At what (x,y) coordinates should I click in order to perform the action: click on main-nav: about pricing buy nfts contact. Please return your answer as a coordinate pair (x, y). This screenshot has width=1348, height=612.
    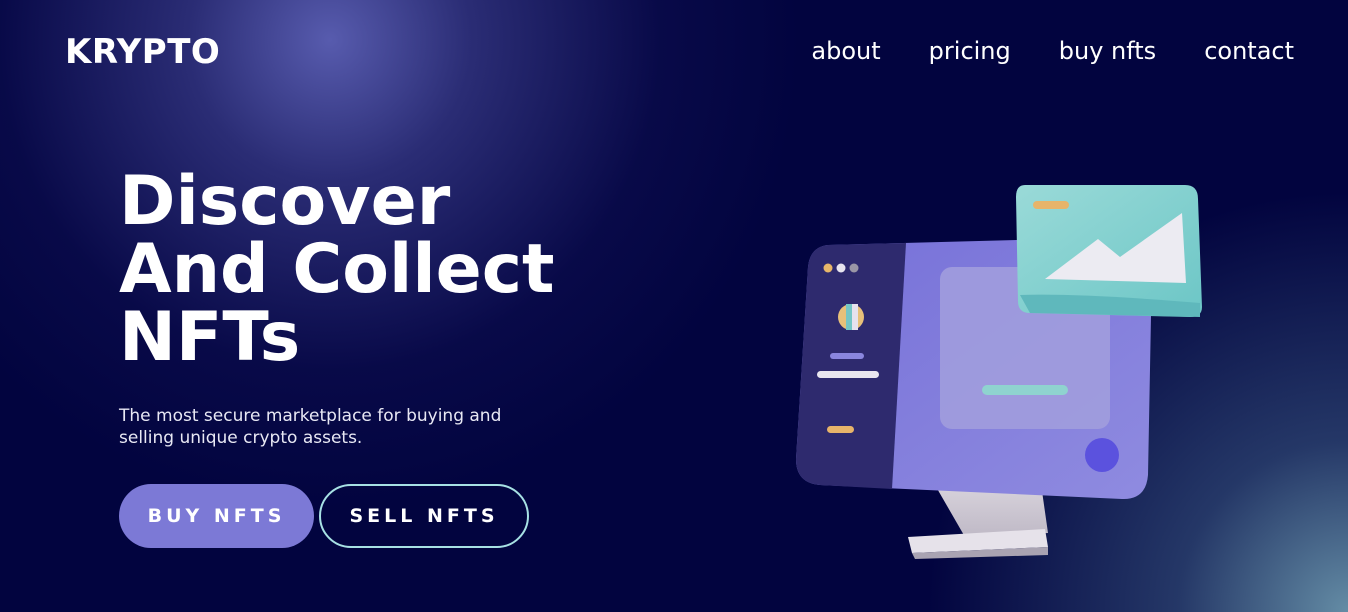
    Looking at the image, I should click on (1052, 51).